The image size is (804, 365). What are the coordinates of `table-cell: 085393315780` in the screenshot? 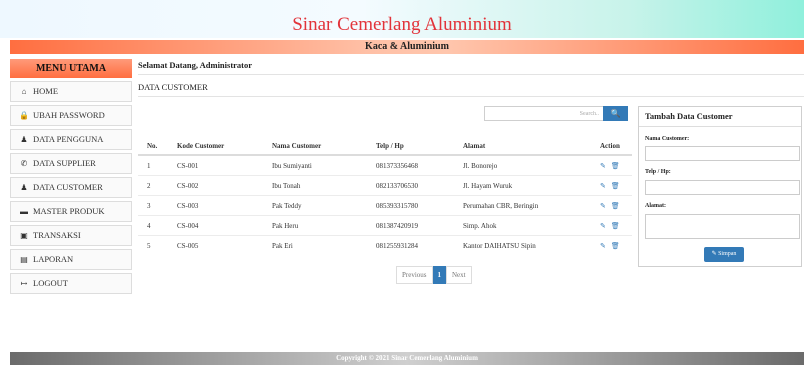 It's located at (410, 205).